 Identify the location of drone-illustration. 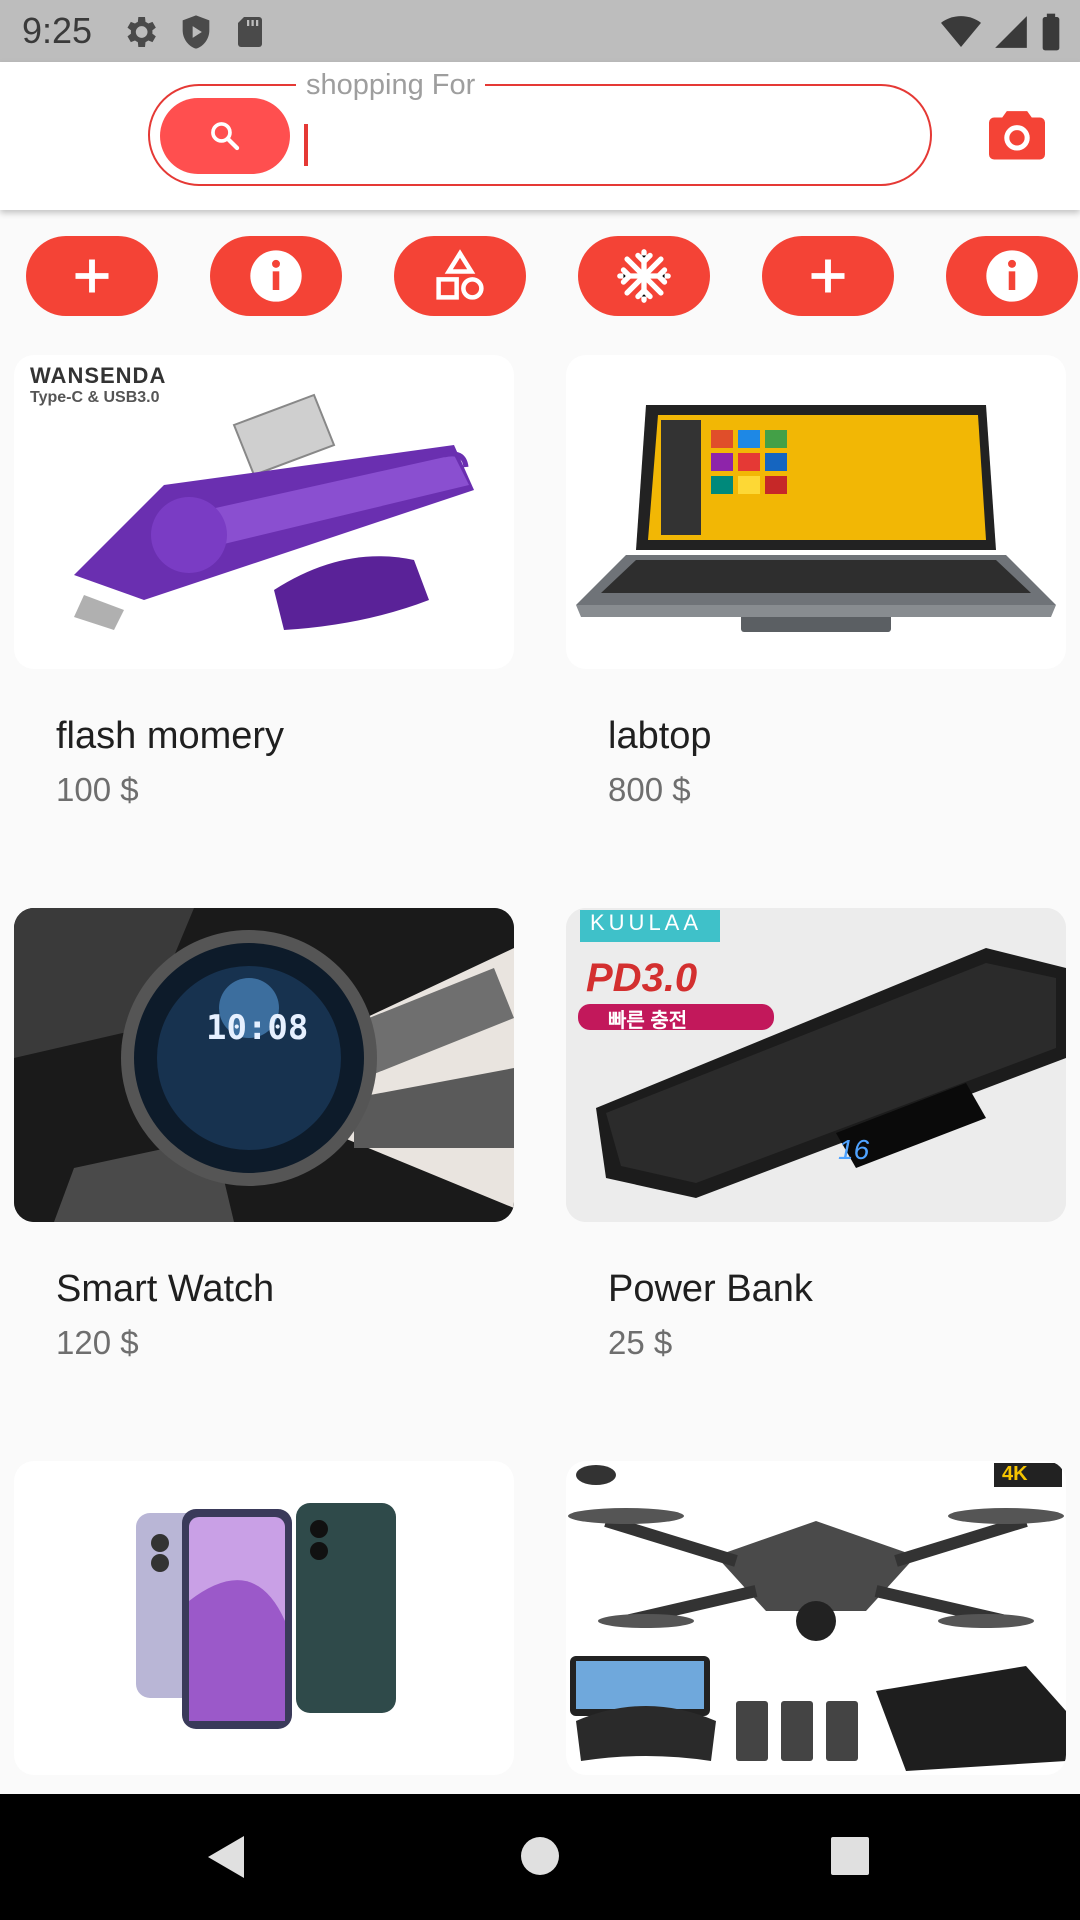
(817, 1617).